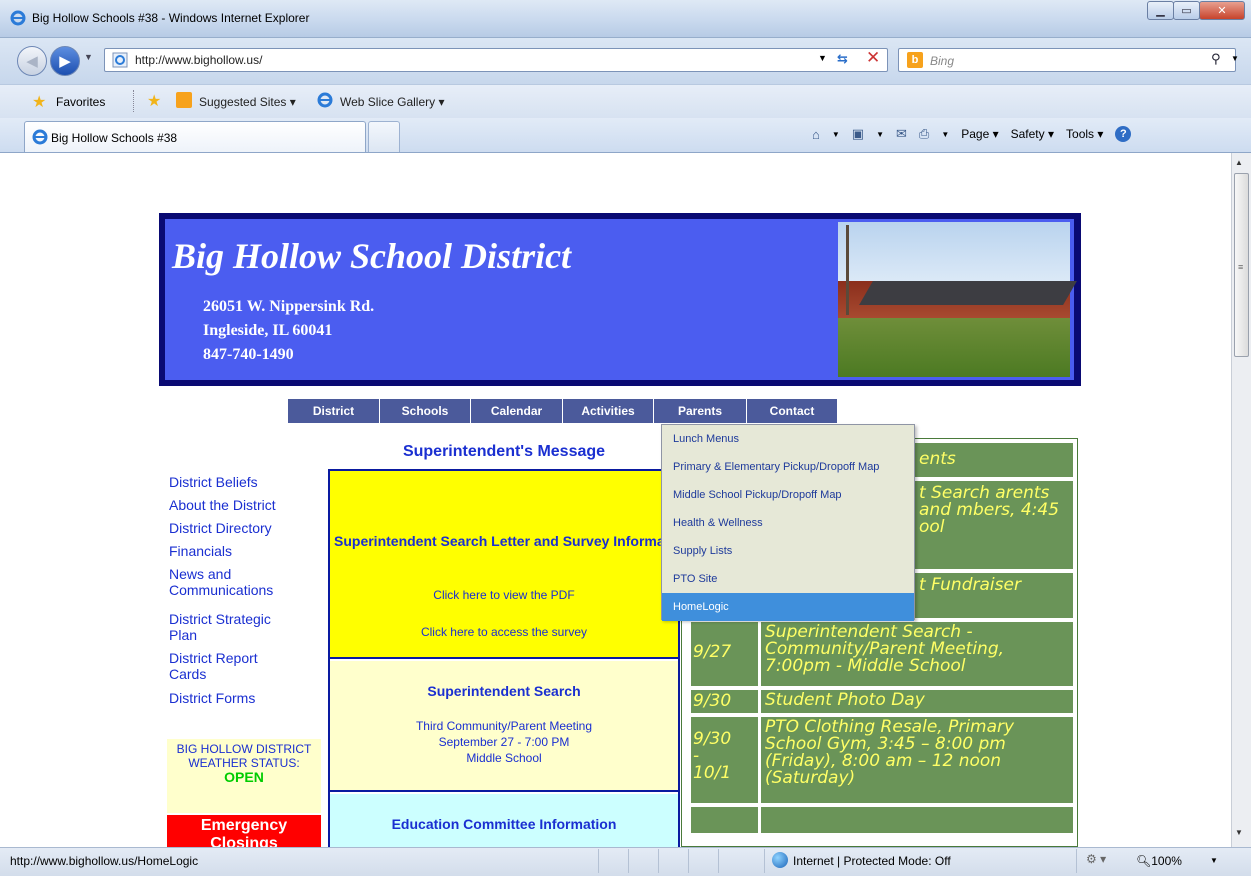  I want to click on sidebar-link-news: News and Communications, so click(234, 582).